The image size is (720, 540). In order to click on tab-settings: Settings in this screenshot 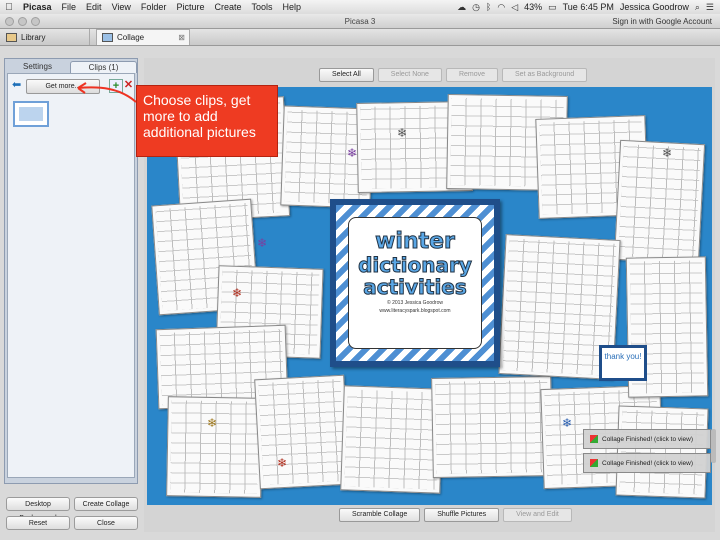, I will do `click(37, 67)`.